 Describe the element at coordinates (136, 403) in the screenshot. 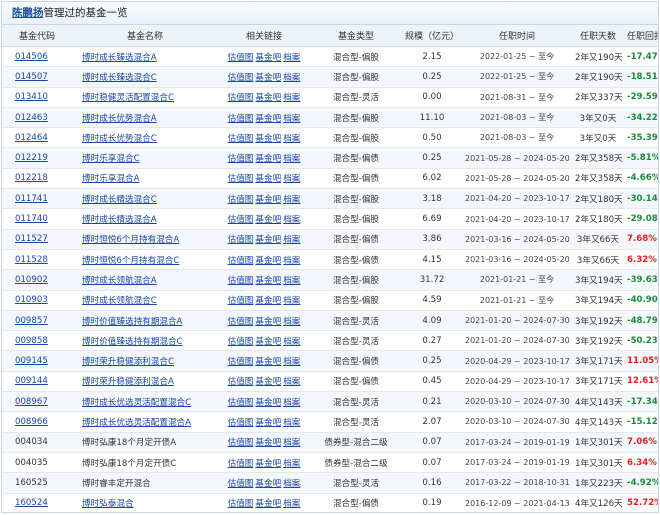

I see `fund-name-link: 博时成长优选灵活配置混合C` at that location.